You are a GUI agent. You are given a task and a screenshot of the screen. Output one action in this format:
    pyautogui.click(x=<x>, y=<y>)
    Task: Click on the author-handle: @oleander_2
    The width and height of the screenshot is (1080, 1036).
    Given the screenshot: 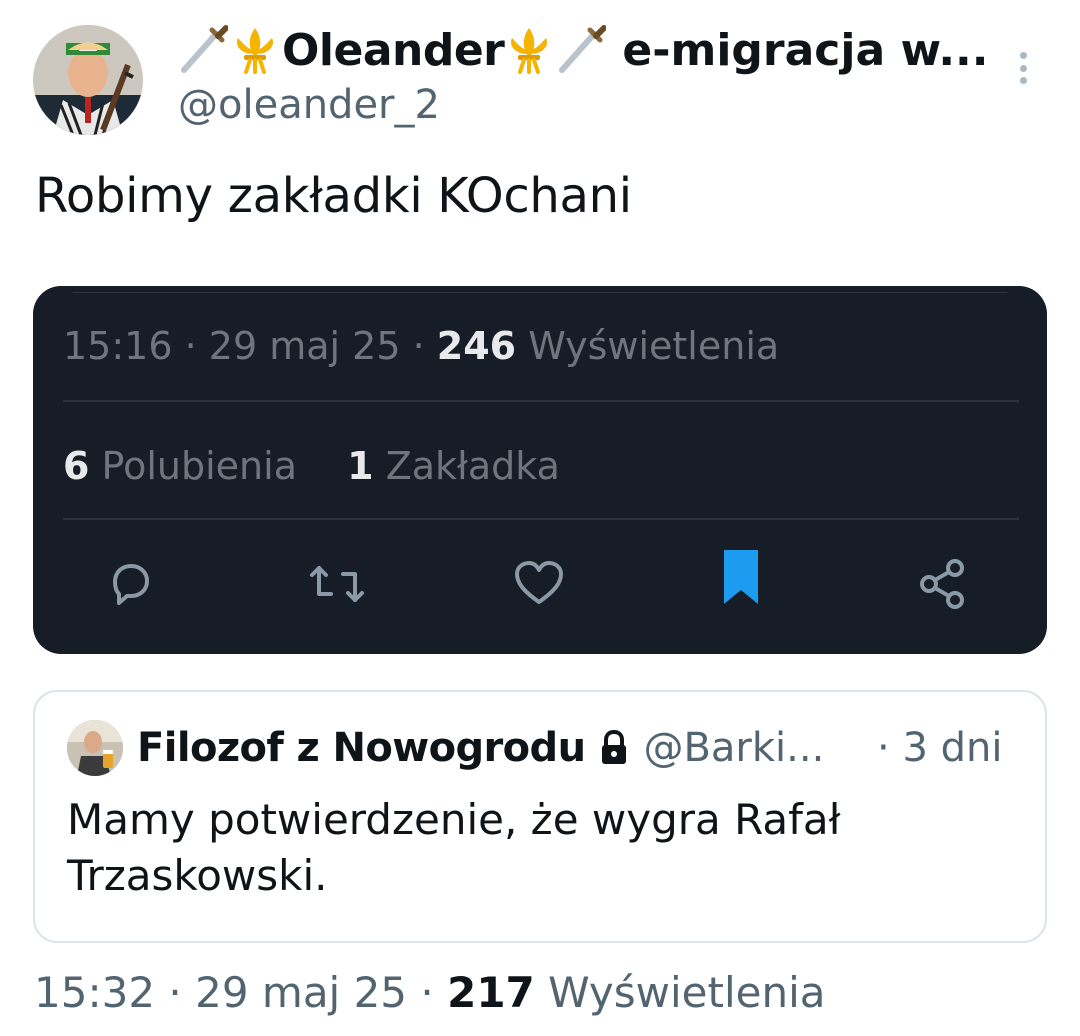 What is the action you would take?
    pyautogui.click(x=309, y=105)
    